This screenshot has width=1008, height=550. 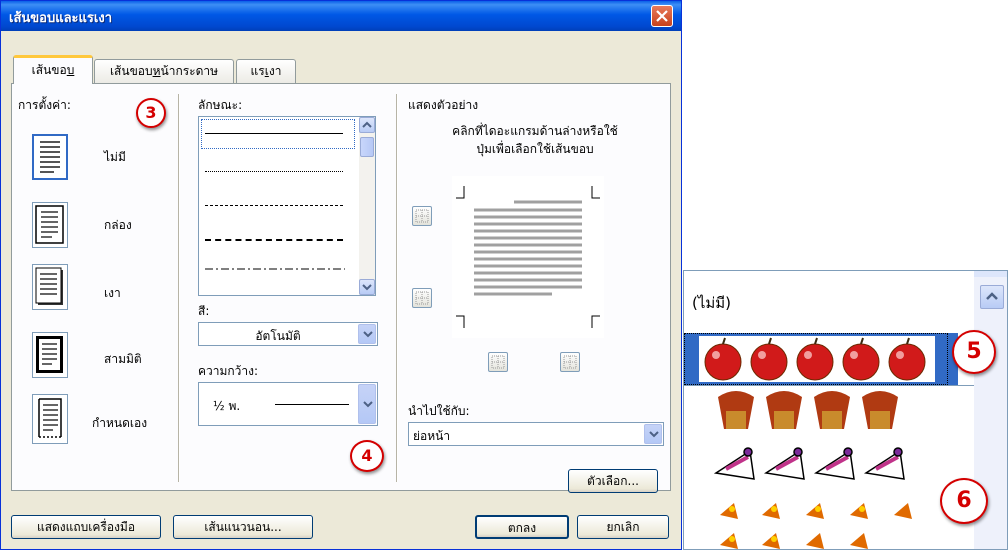 I want to click on preset-shadow-label: เงา, so click(x=112, y=293).